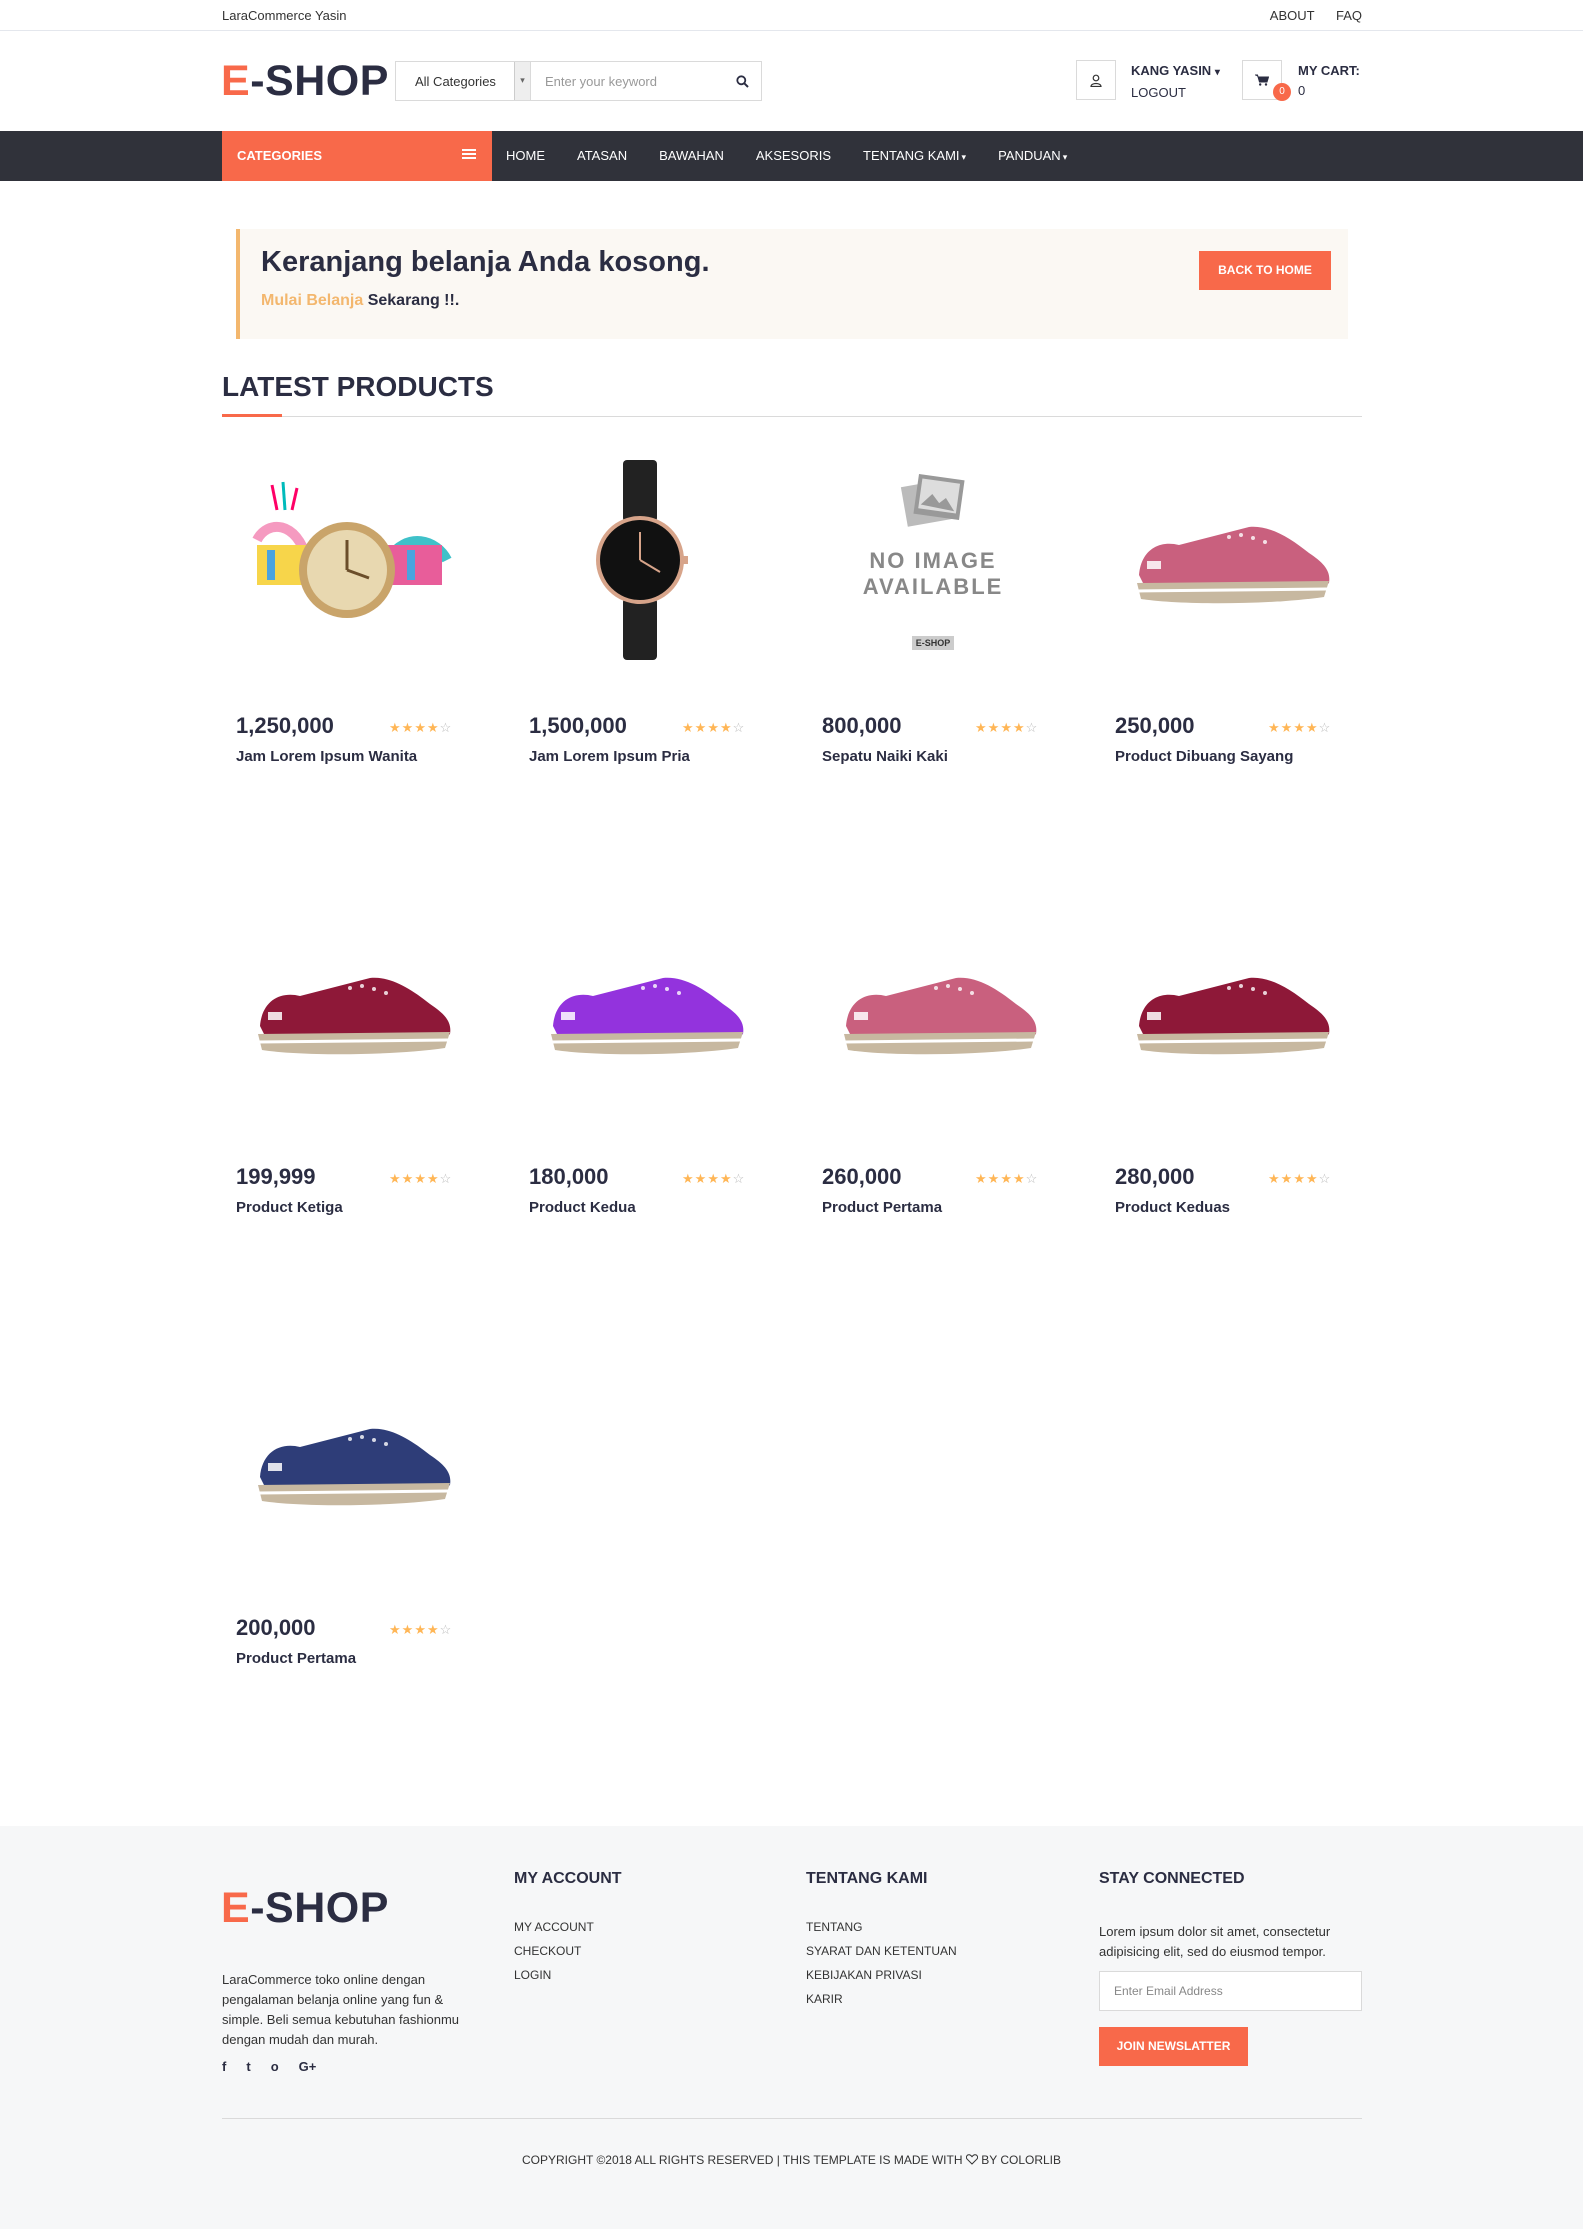  Describe the element at coordinates (1096, 80) in the screenshot. I see `account-button` at that location.